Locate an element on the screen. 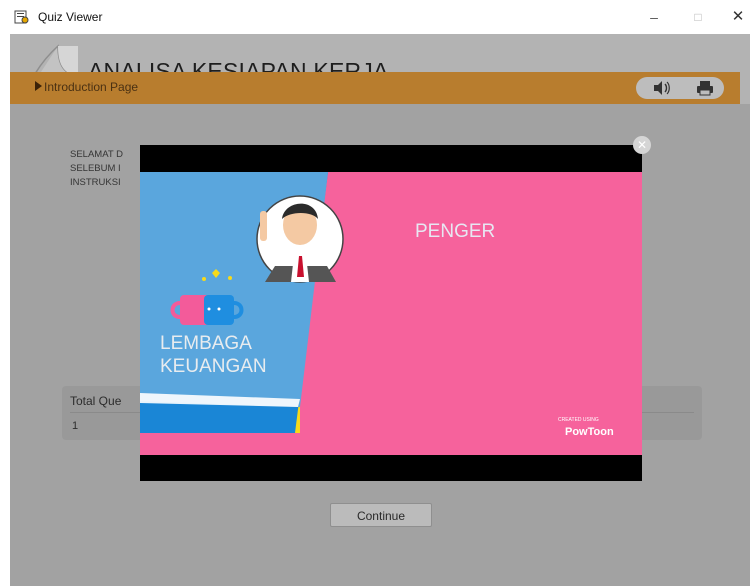 The width and height of the screenshot is (750, 586). maximize-button: □ is located at coordinates (698, 17).